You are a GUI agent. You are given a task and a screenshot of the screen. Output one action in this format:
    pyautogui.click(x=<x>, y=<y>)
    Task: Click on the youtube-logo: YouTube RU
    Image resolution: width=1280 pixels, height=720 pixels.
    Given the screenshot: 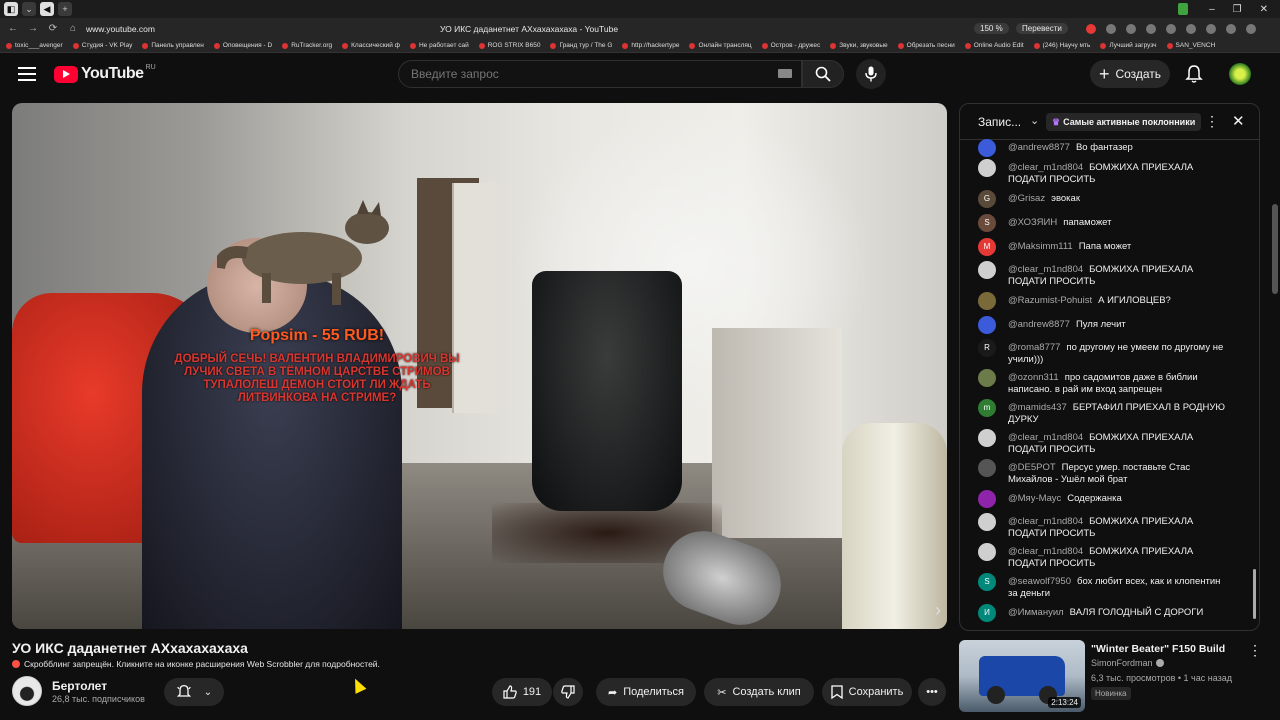 What is the action you would take?
    pyautogui.click(x=105, y=73)
    